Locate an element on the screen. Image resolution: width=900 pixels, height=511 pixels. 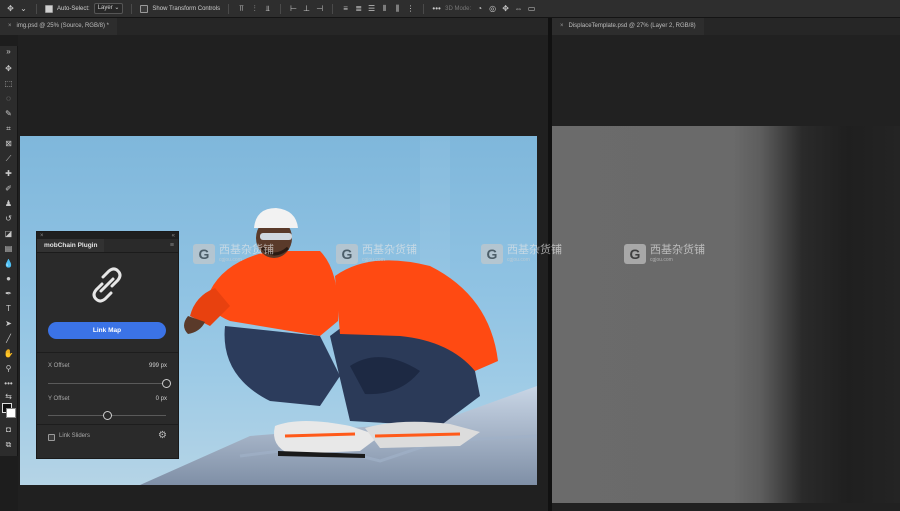
distribute-right-icon: ⋮ is located at coordinates (410, 8).